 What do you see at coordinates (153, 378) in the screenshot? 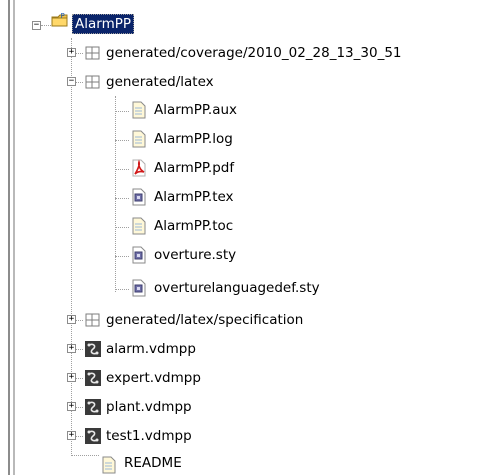
I see `tree-item-label: expert.vdmpp` at bounding box center [153, 378].